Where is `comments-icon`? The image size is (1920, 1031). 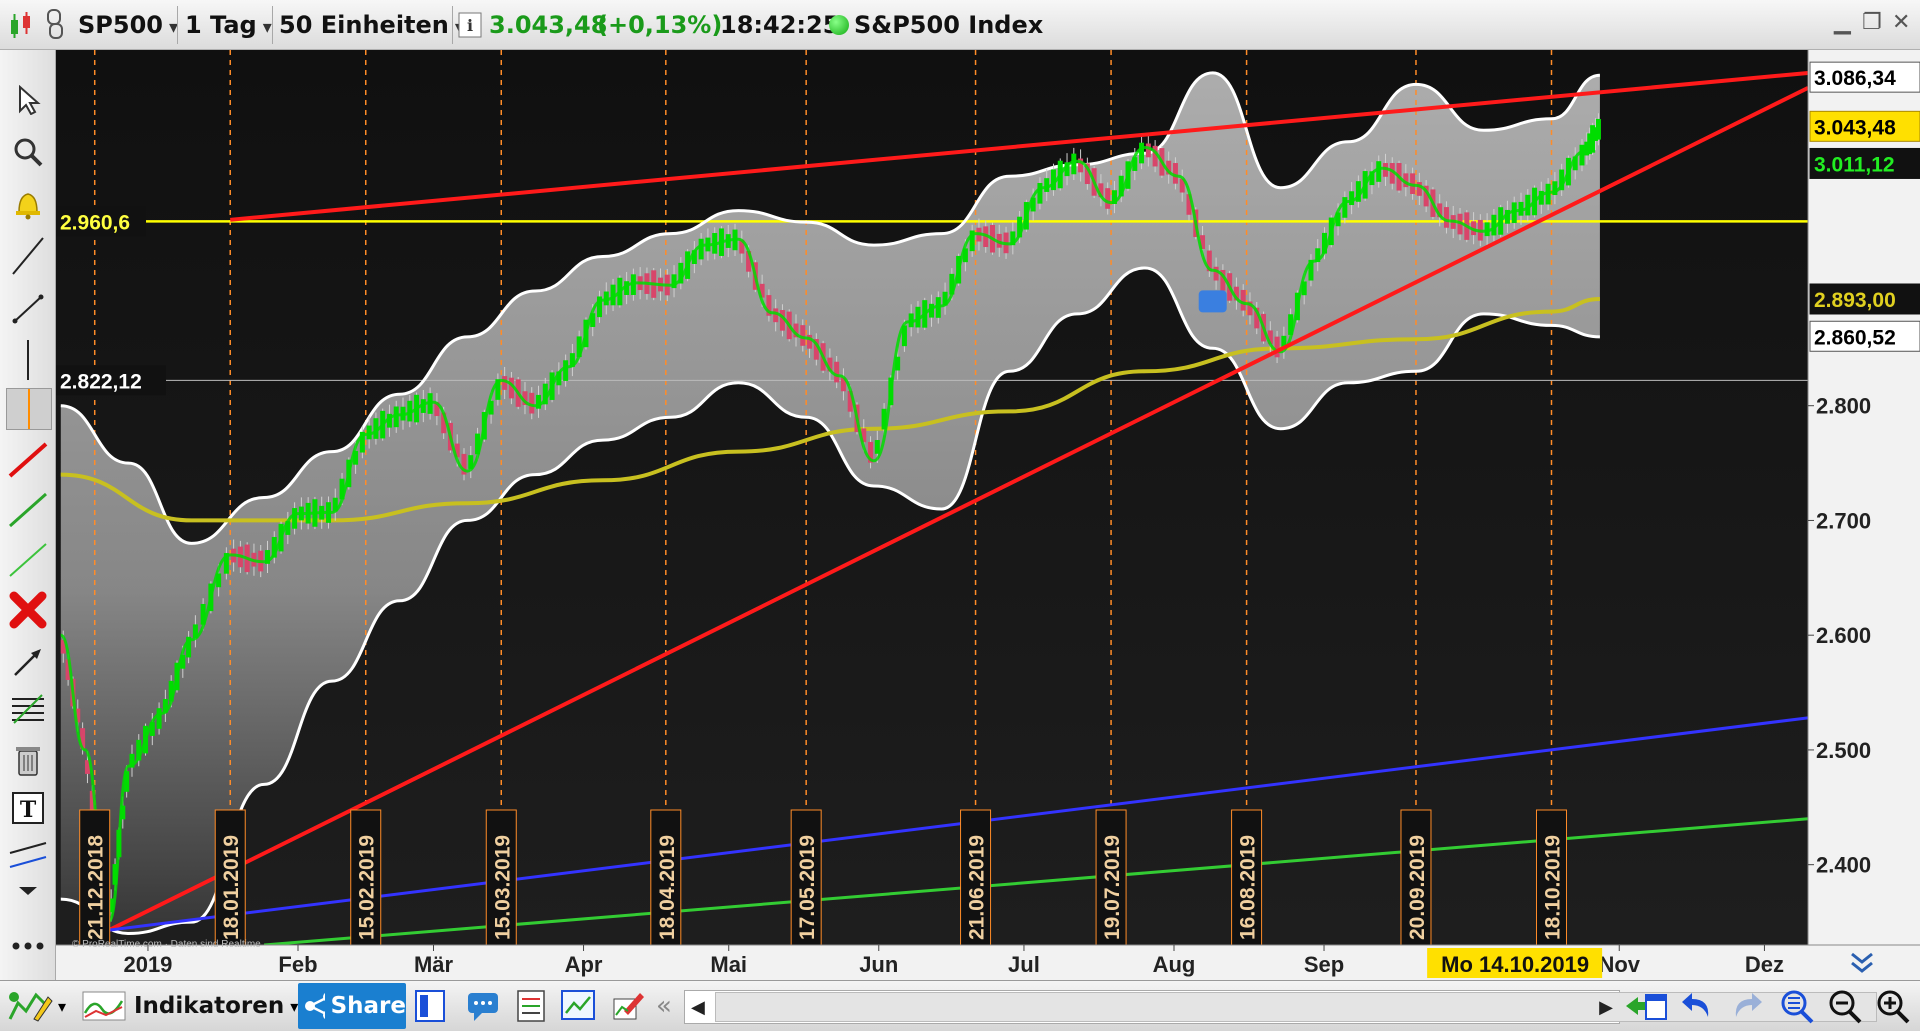
comments-icon is located at coordinates (483, 1006).